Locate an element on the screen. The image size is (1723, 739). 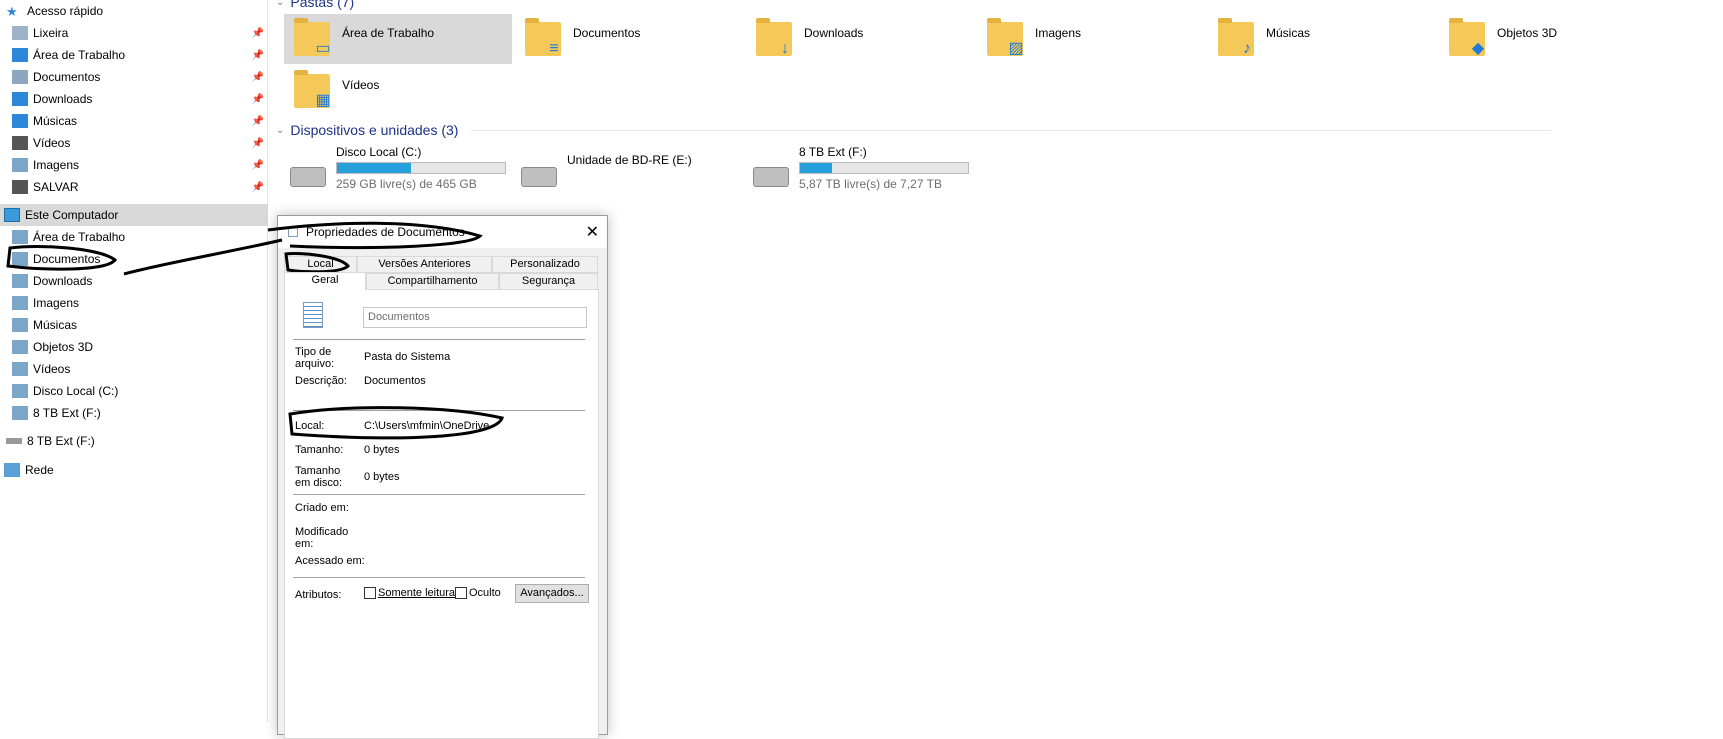
folder-tile: ♪ Músicas is located at coordinates (1322, 39).